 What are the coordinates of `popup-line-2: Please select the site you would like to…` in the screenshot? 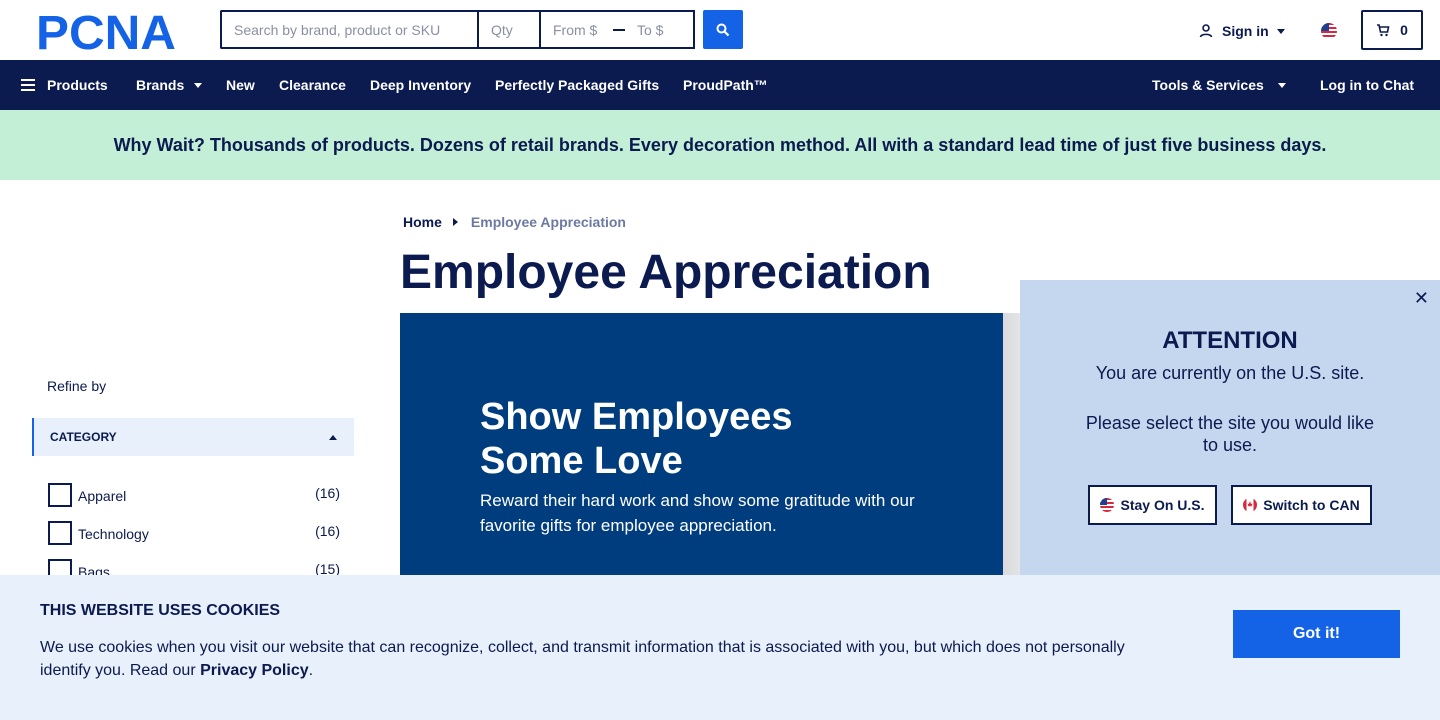 It's located at (1230, 434).